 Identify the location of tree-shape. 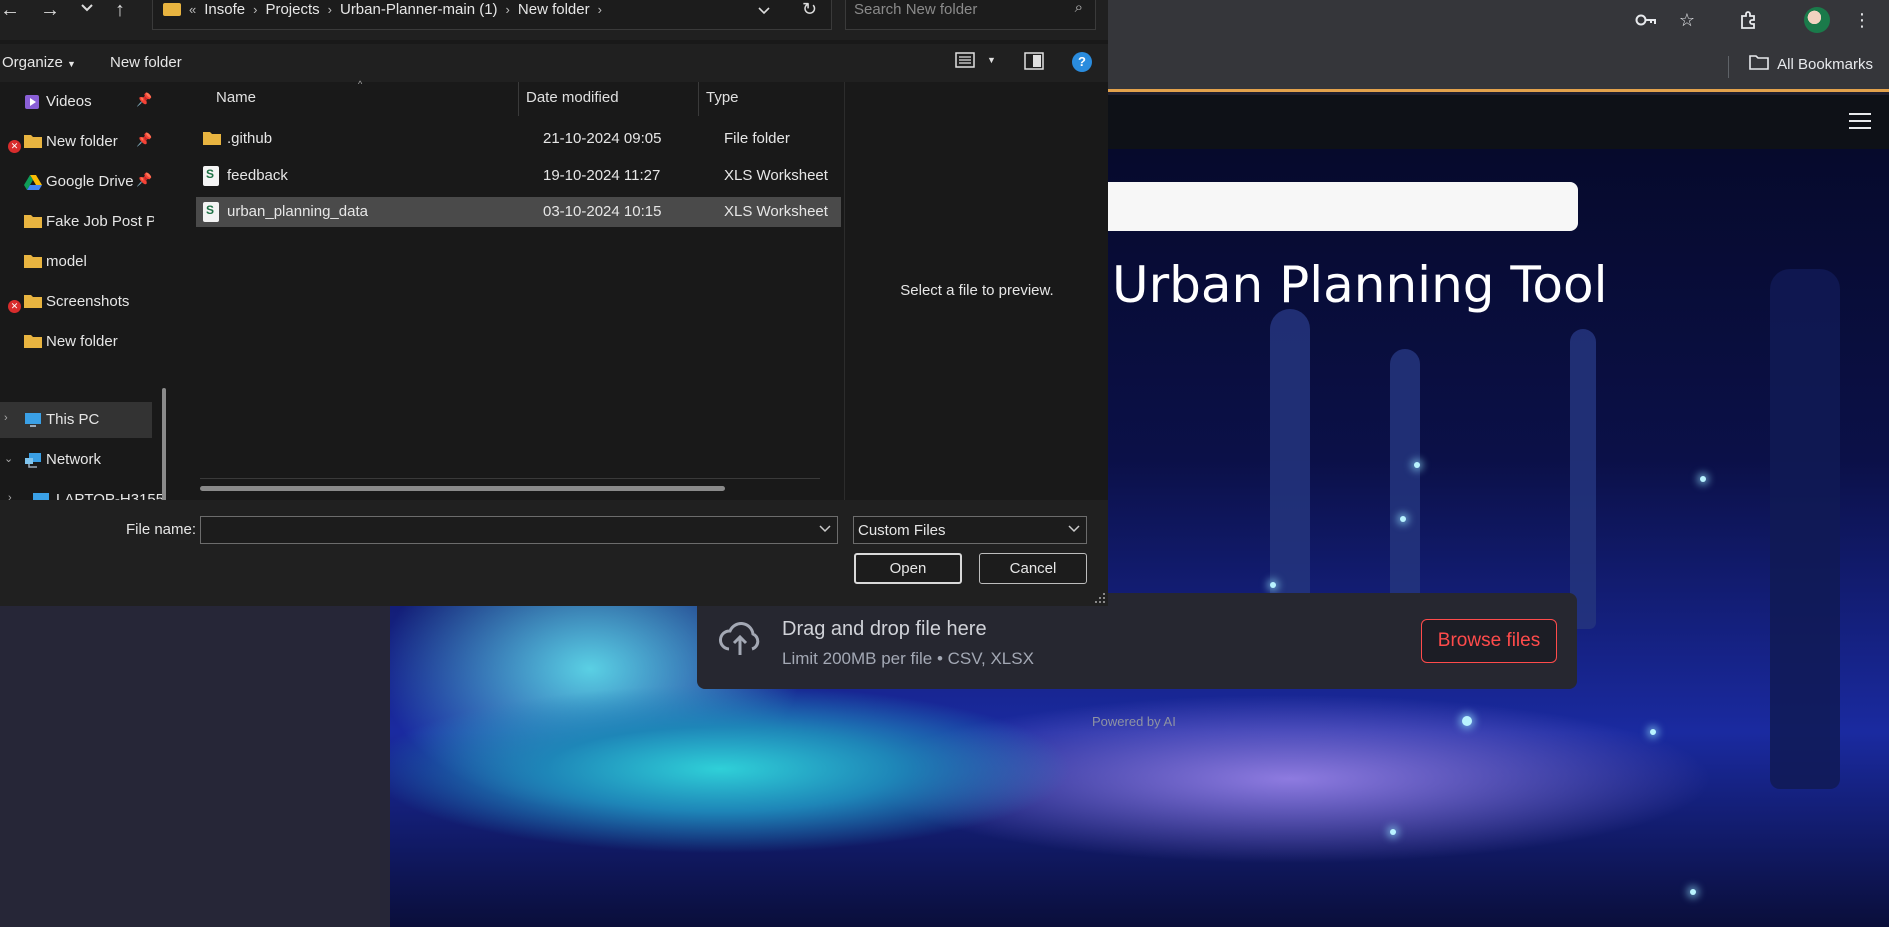
(1583, 479).